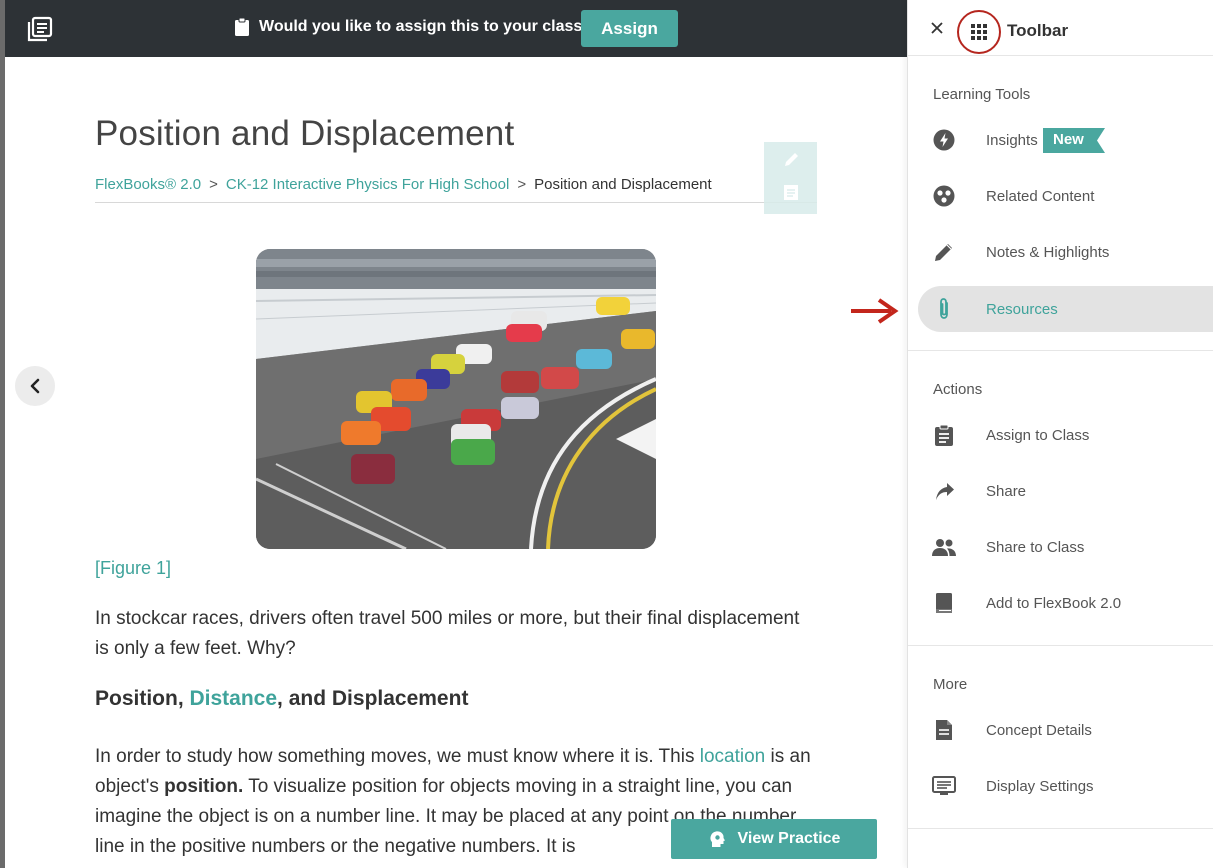  I want to click on toolbar-item-add-to-flexbook: Add to FlexBook 2.0, so click(1065, 603).